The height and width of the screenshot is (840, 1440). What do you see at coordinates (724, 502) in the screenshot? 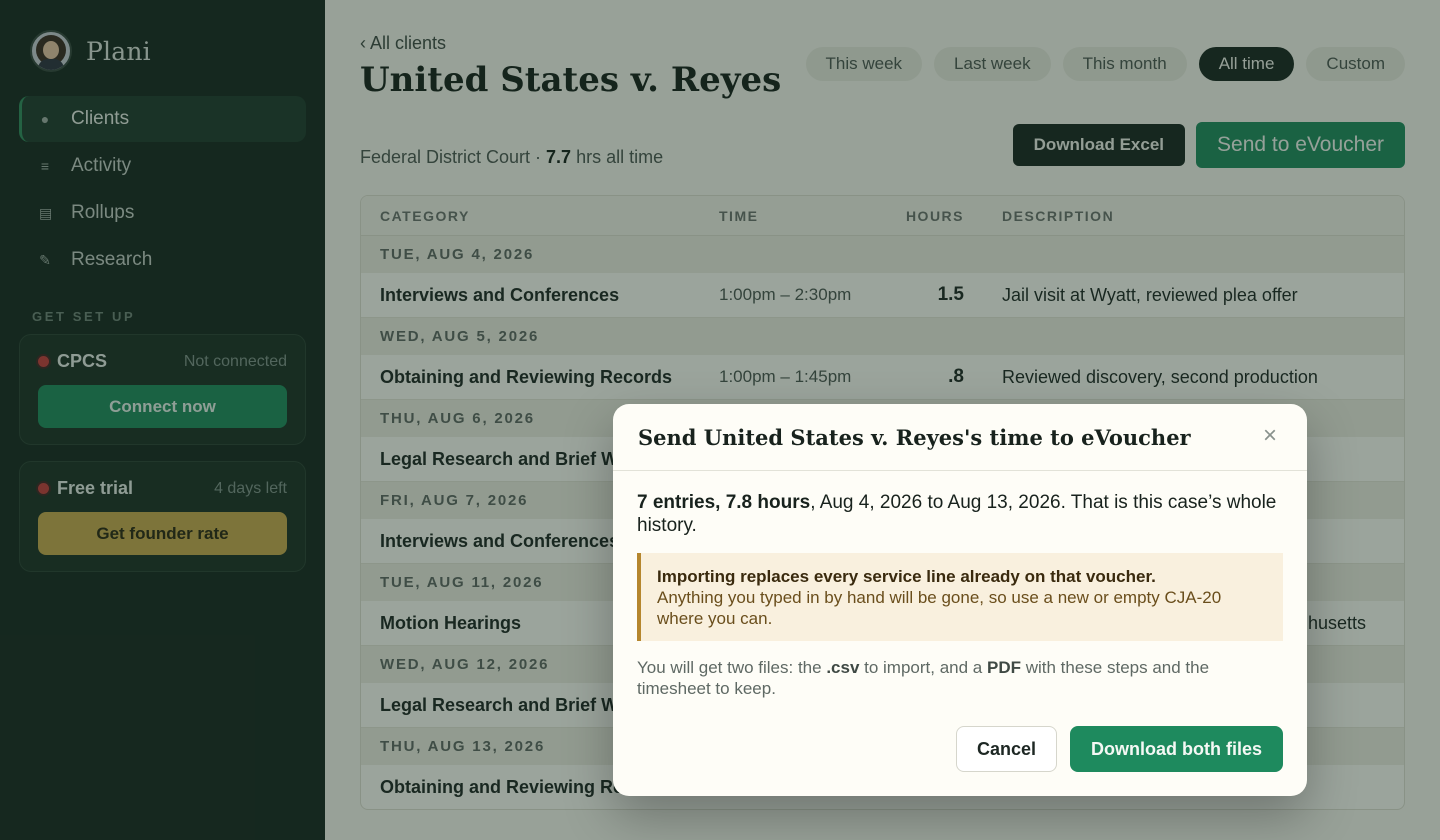
I see `summary-count: 7 entries, 7.8 hours` at bounding box center [724, 502].